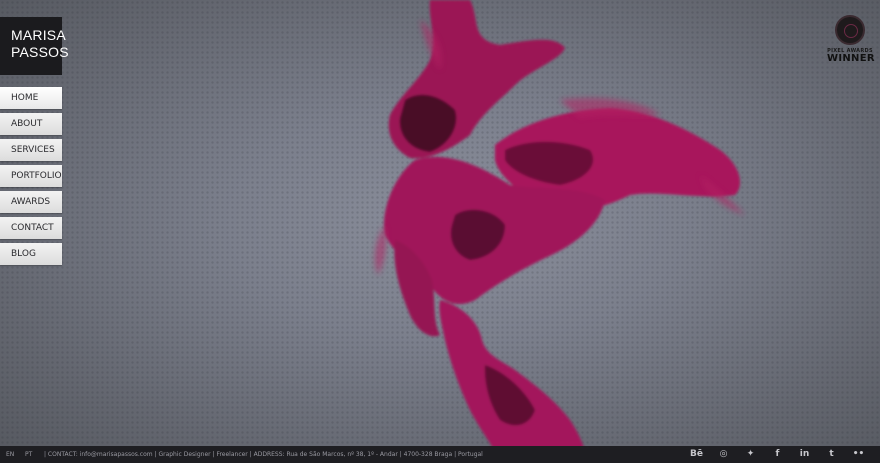  I want to click on nav-item-awards: AWARDS, so click(31, 202).